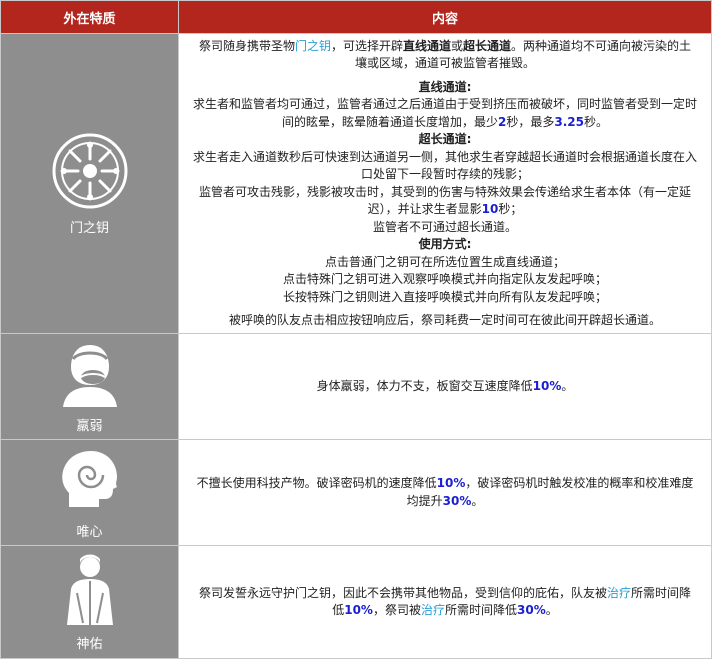 The height and width of the screenshot is (659, 712). What do you see at coordinates (444, 296) in the screenshot?
I see `usage-item: 长按特殊门之钥则进入直接呼唤模式并向所有队友发起呼唤；` at bounding box center [444, 296].